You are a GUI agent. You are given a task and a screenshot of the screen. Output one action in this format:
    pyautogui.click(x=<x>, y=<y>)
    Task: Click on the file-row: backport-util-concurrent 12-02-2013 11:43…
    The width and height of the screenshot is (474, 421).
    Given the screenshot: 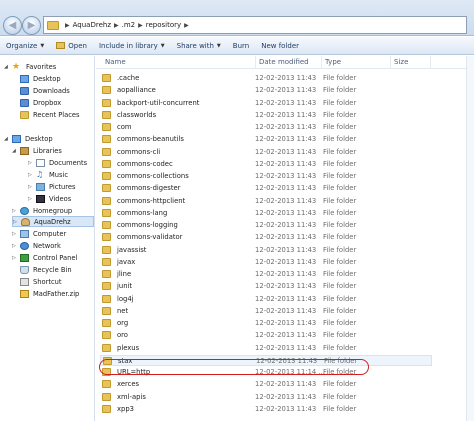 What is the action you would take?
    pyautogui.click(x=266, y=103)
    